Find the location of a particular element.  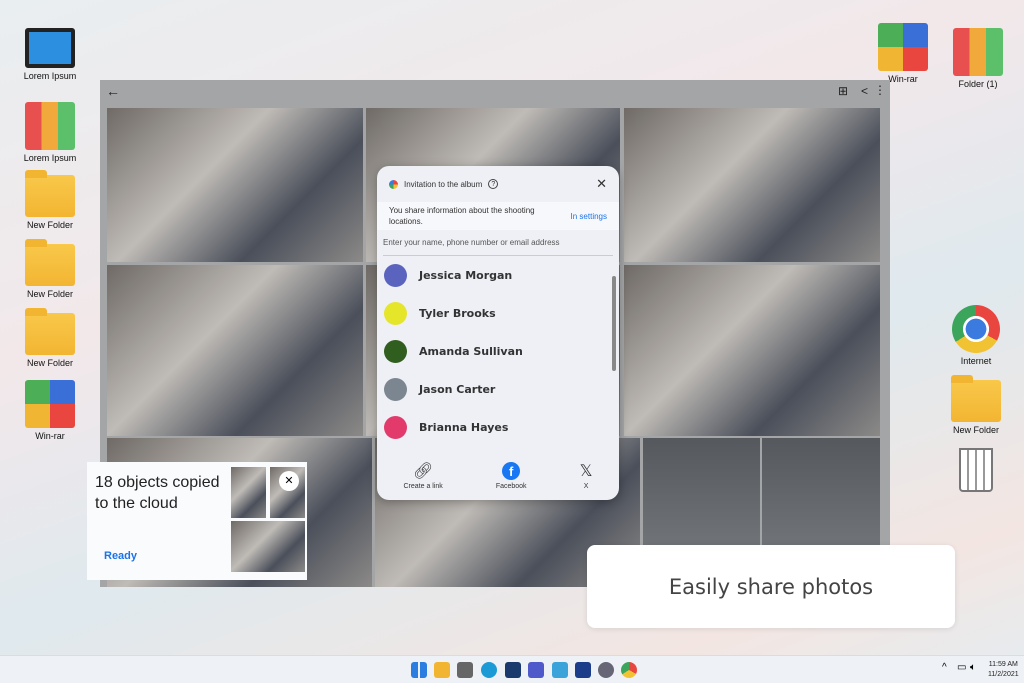

contact-item: Amanda Sullivan is located at coordinates (498, 351).